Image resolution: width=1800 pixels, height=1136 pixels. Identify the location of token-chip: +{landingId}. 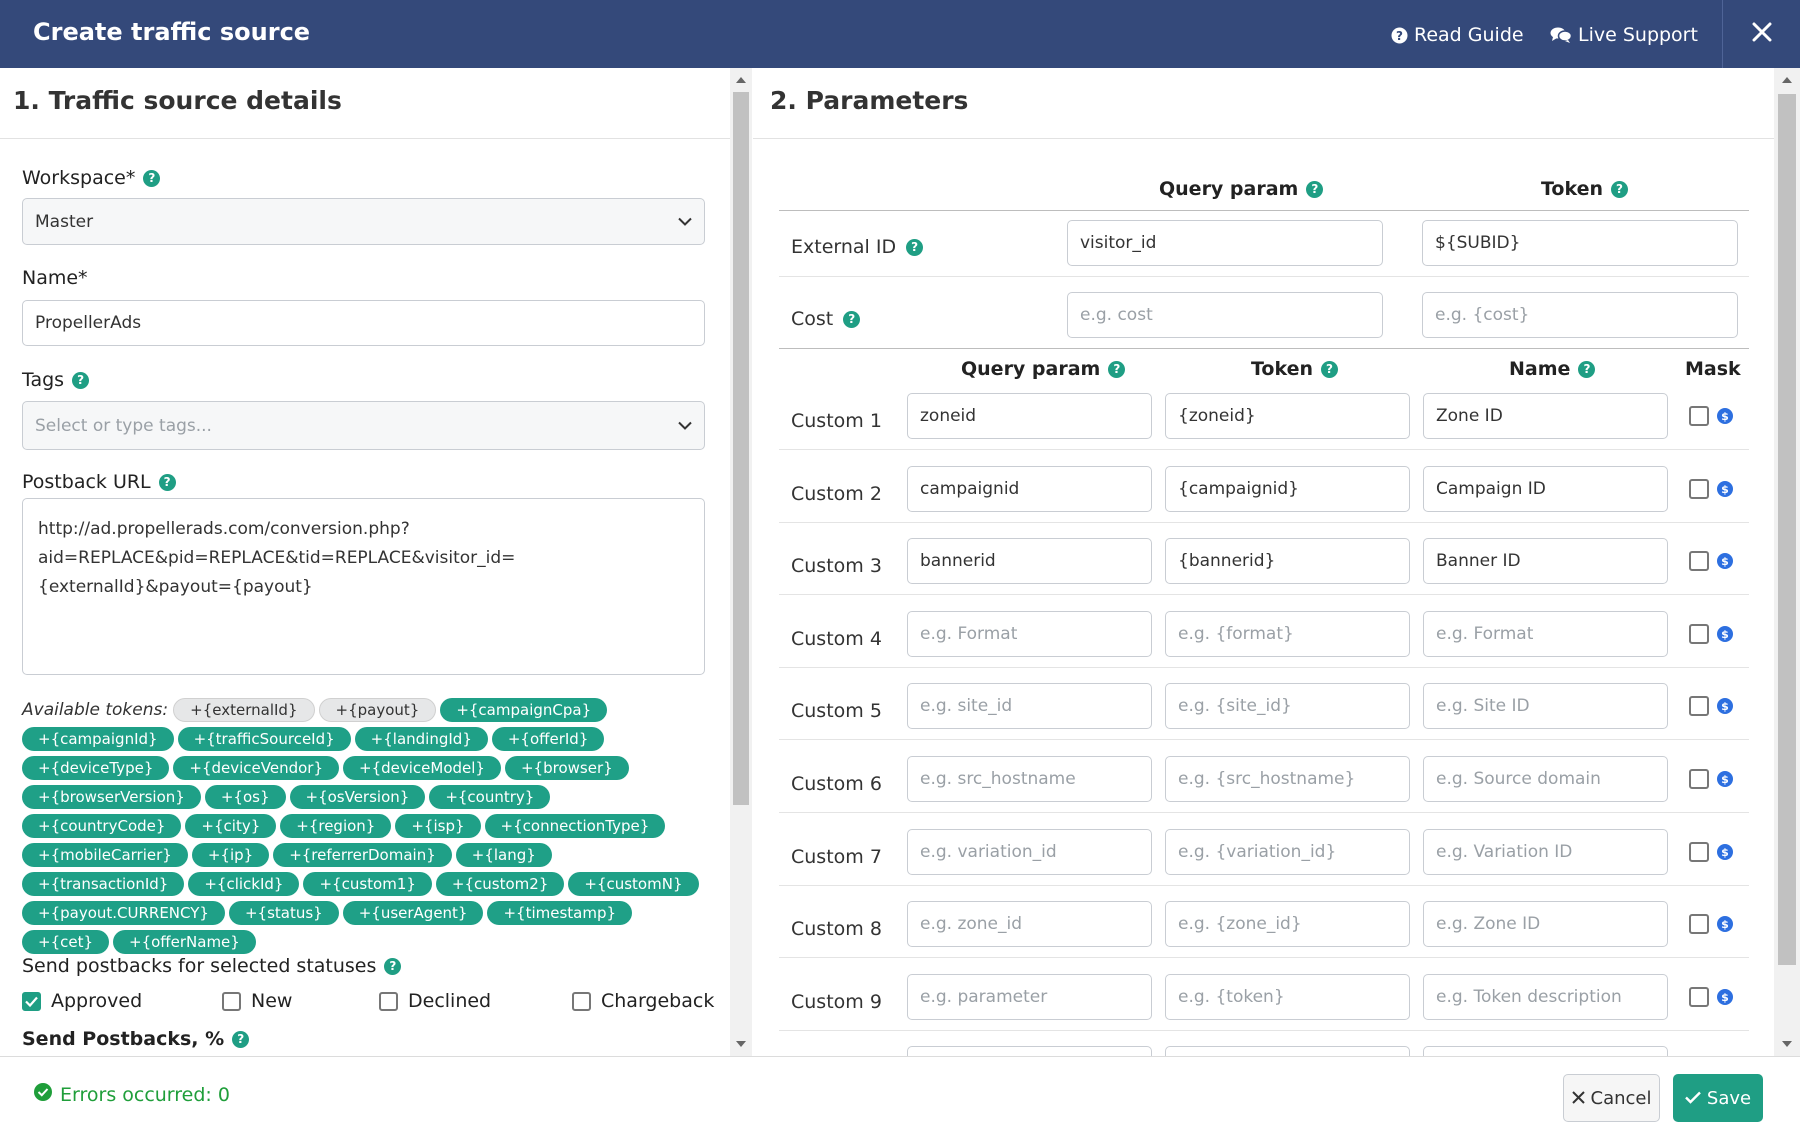
(421, 739).